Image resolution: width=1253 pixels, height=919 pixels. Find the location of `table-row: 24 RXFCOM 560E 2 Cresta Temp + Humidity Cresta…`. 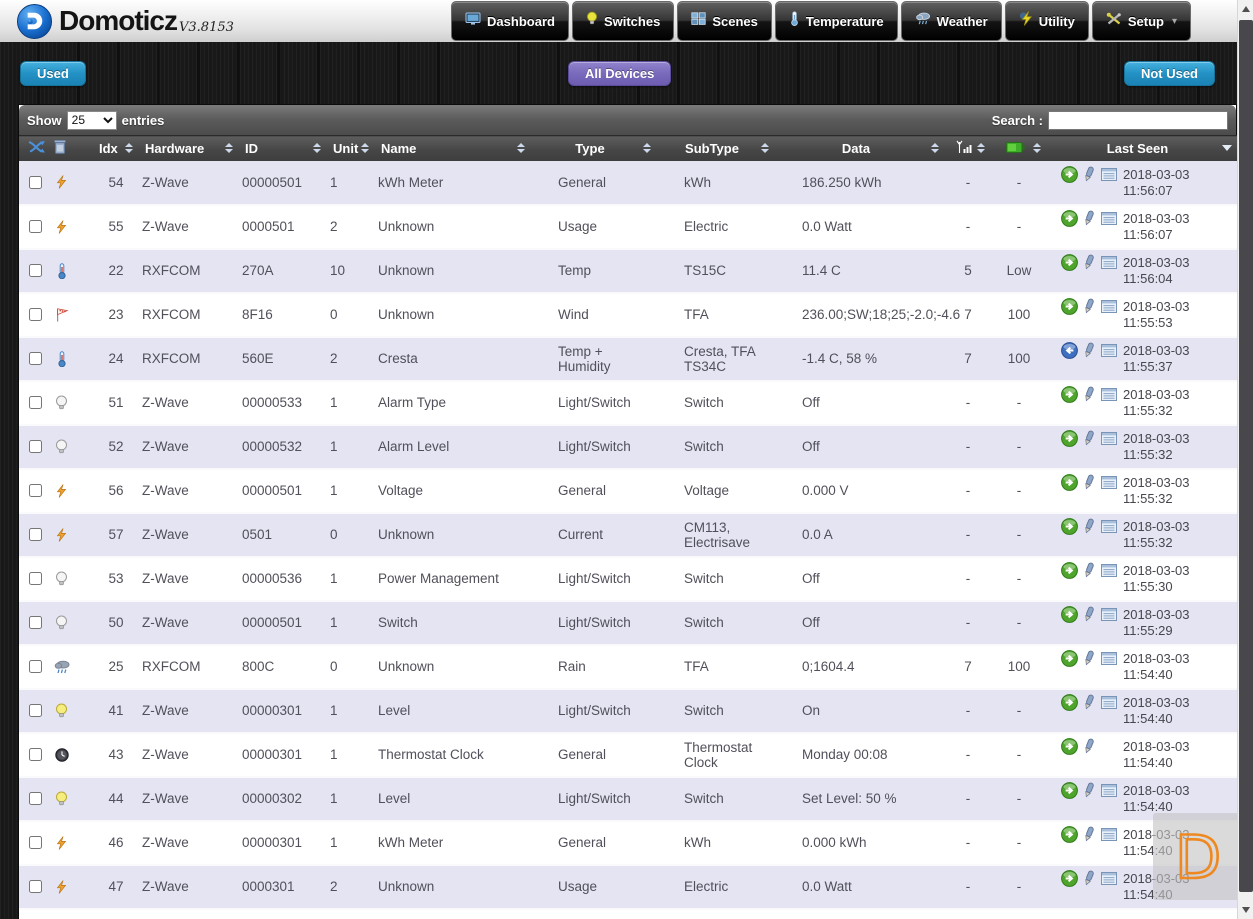

table-row: 24 RXFCOM 560E 2 Cresta Temp + Humidity Cresta… is located at coordinates (628, 358).